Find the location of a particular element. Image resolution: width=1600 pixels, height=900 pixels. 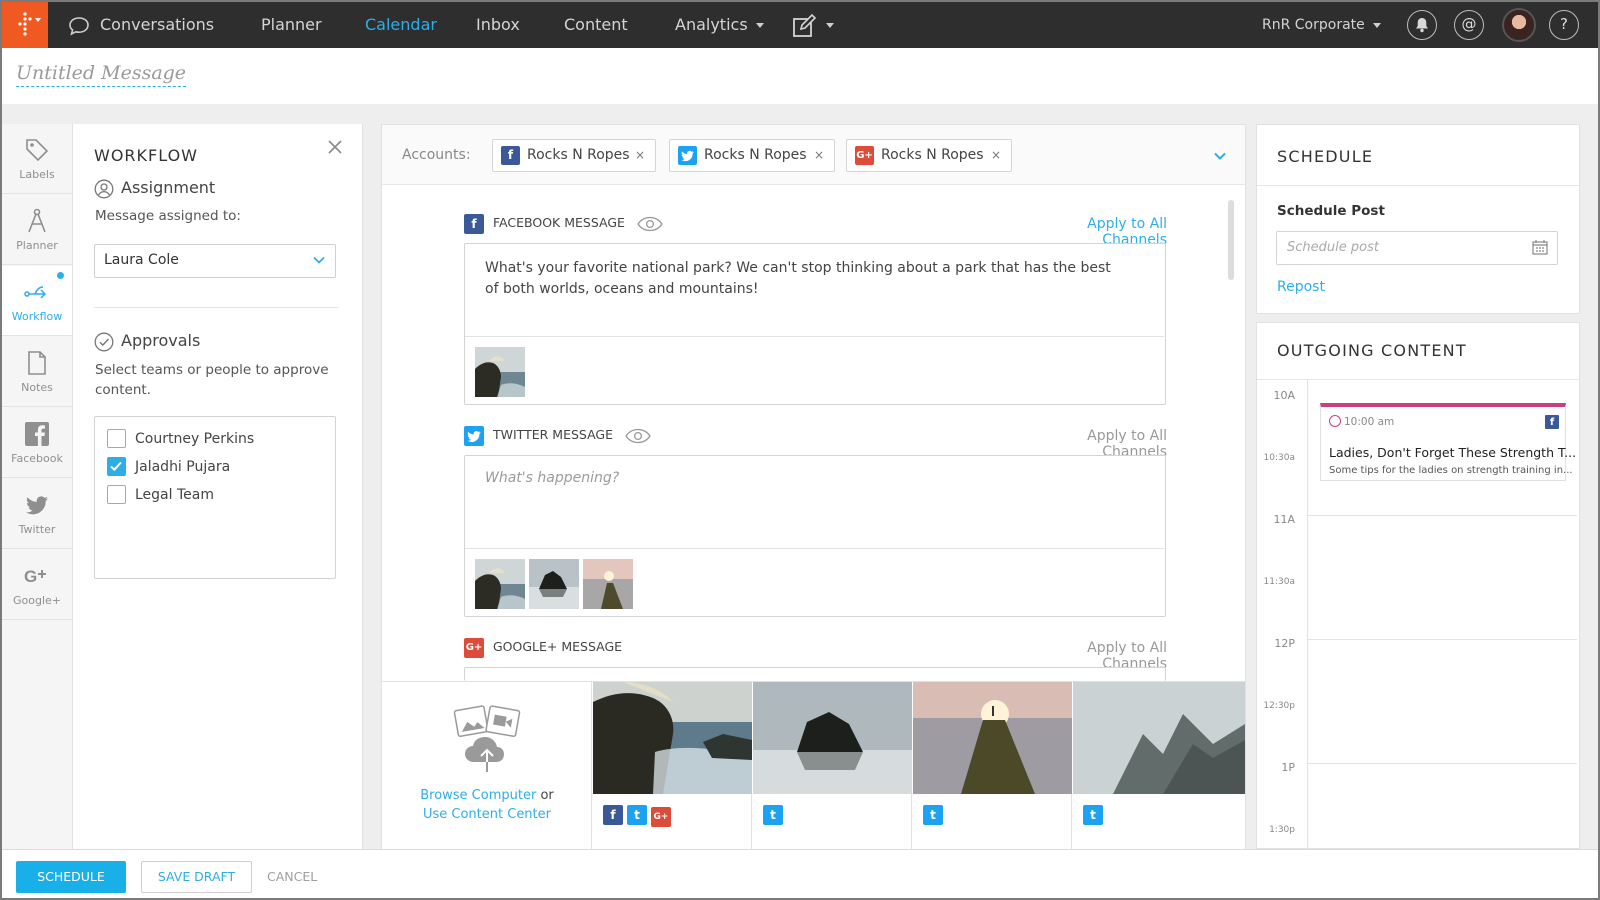

cancel-button: CANCEL is located at coordinates (292, 877).